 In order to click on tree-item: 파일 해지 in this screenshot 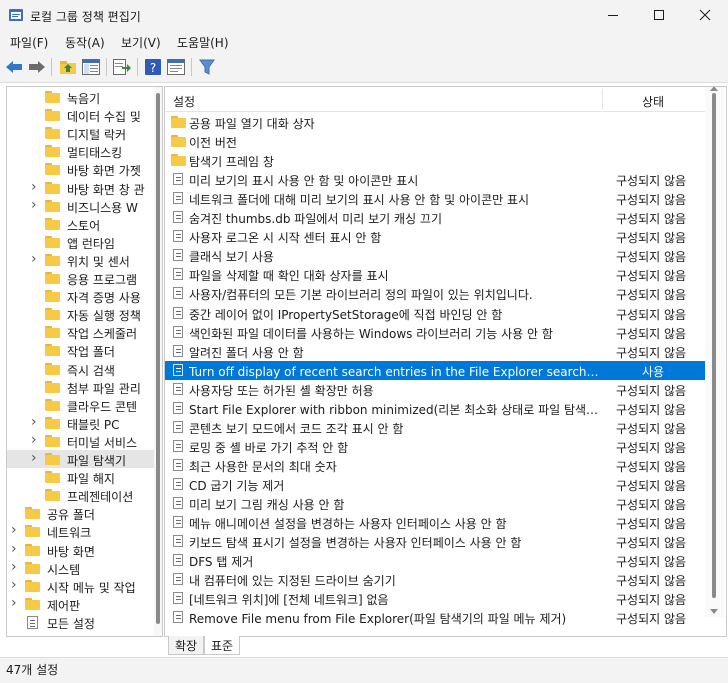, I will do `click(80, 477)`.